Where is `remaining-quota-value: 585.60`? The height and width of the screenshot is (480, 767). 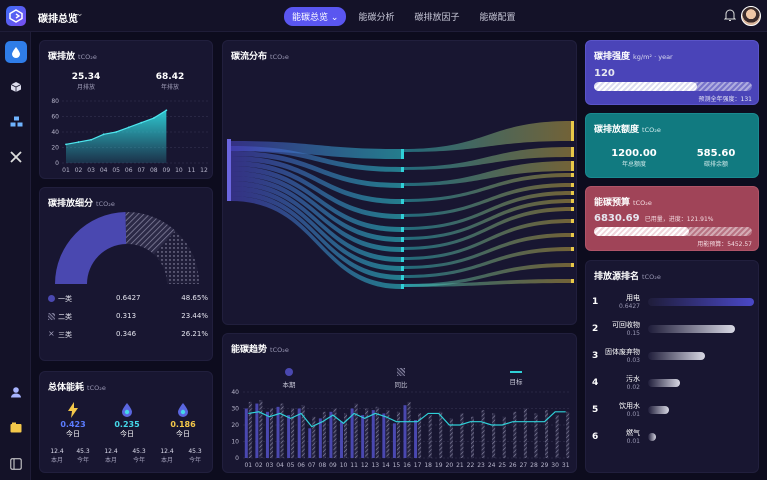 remaining-quota-value: 585.60 is located at coordinates (716, 153).